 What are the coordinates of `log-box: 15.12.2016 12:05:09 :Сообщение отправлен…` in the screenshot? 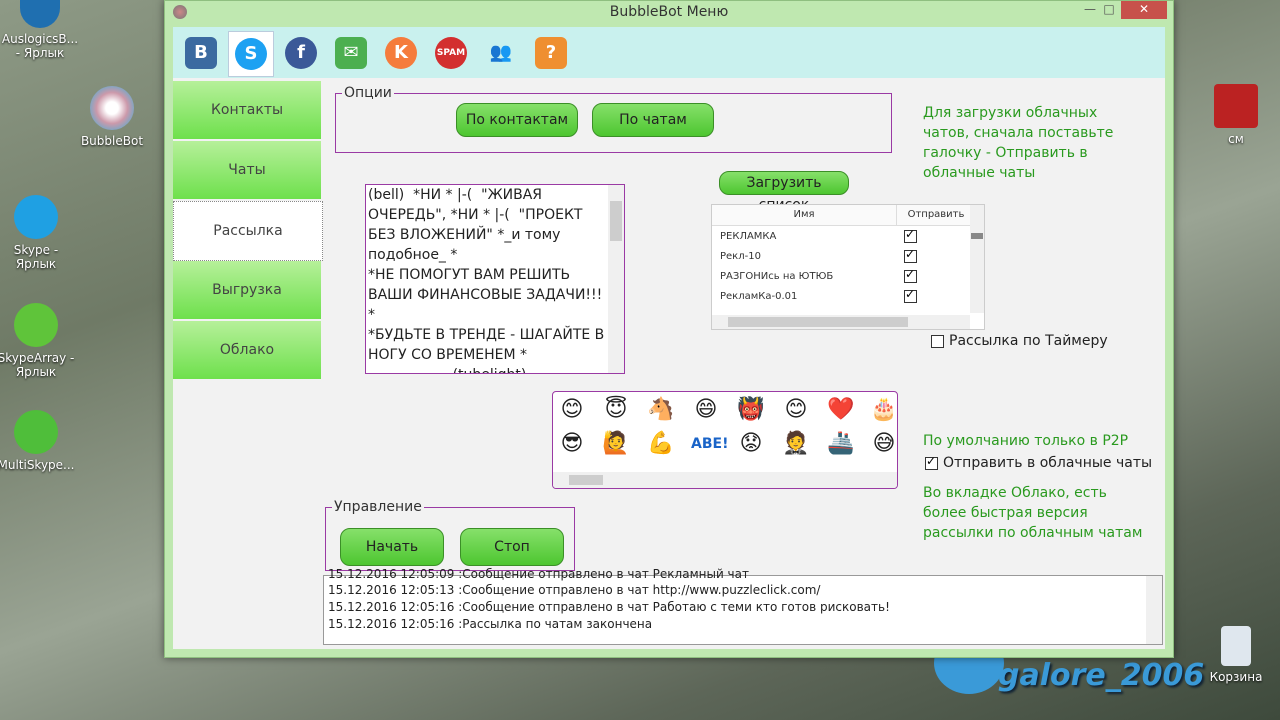 It's located at (743, 606).